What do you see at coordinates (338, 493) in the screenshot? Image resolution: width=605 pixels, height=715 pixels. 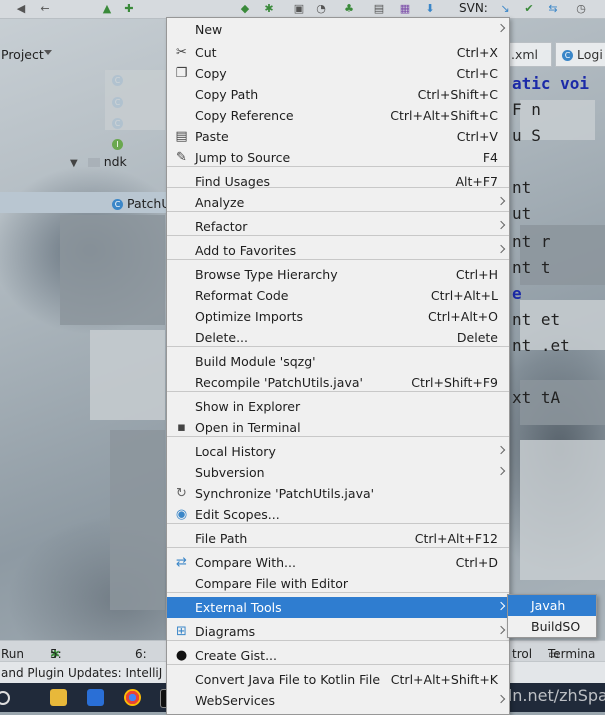 I see `menu-item-synchronize-patchutils-java: ↻ Synchronize 'PatchUtils.java'` at bounding box center [338, 493].